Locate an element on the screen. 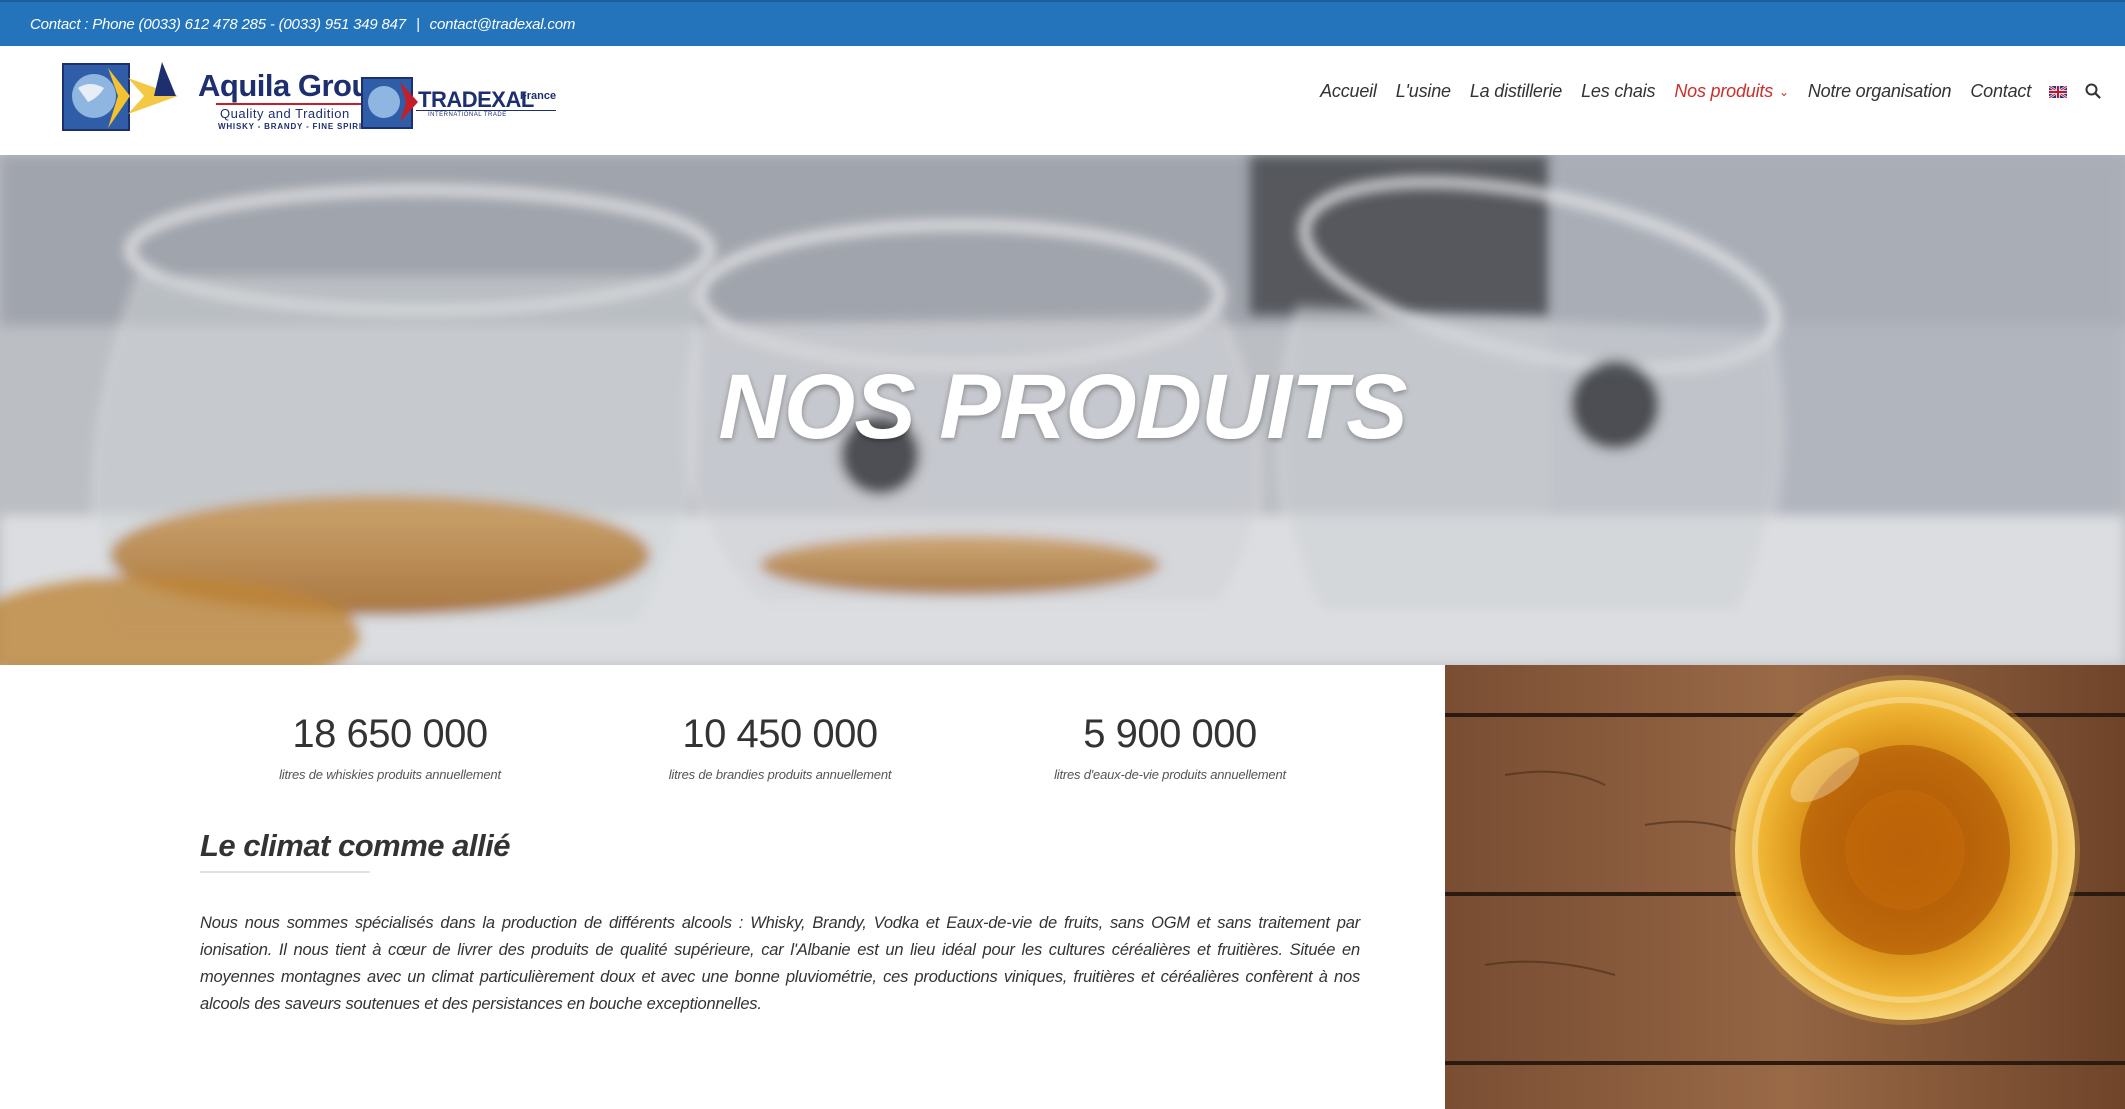  whisky-glass-image is located at coordinates (1785, 887).